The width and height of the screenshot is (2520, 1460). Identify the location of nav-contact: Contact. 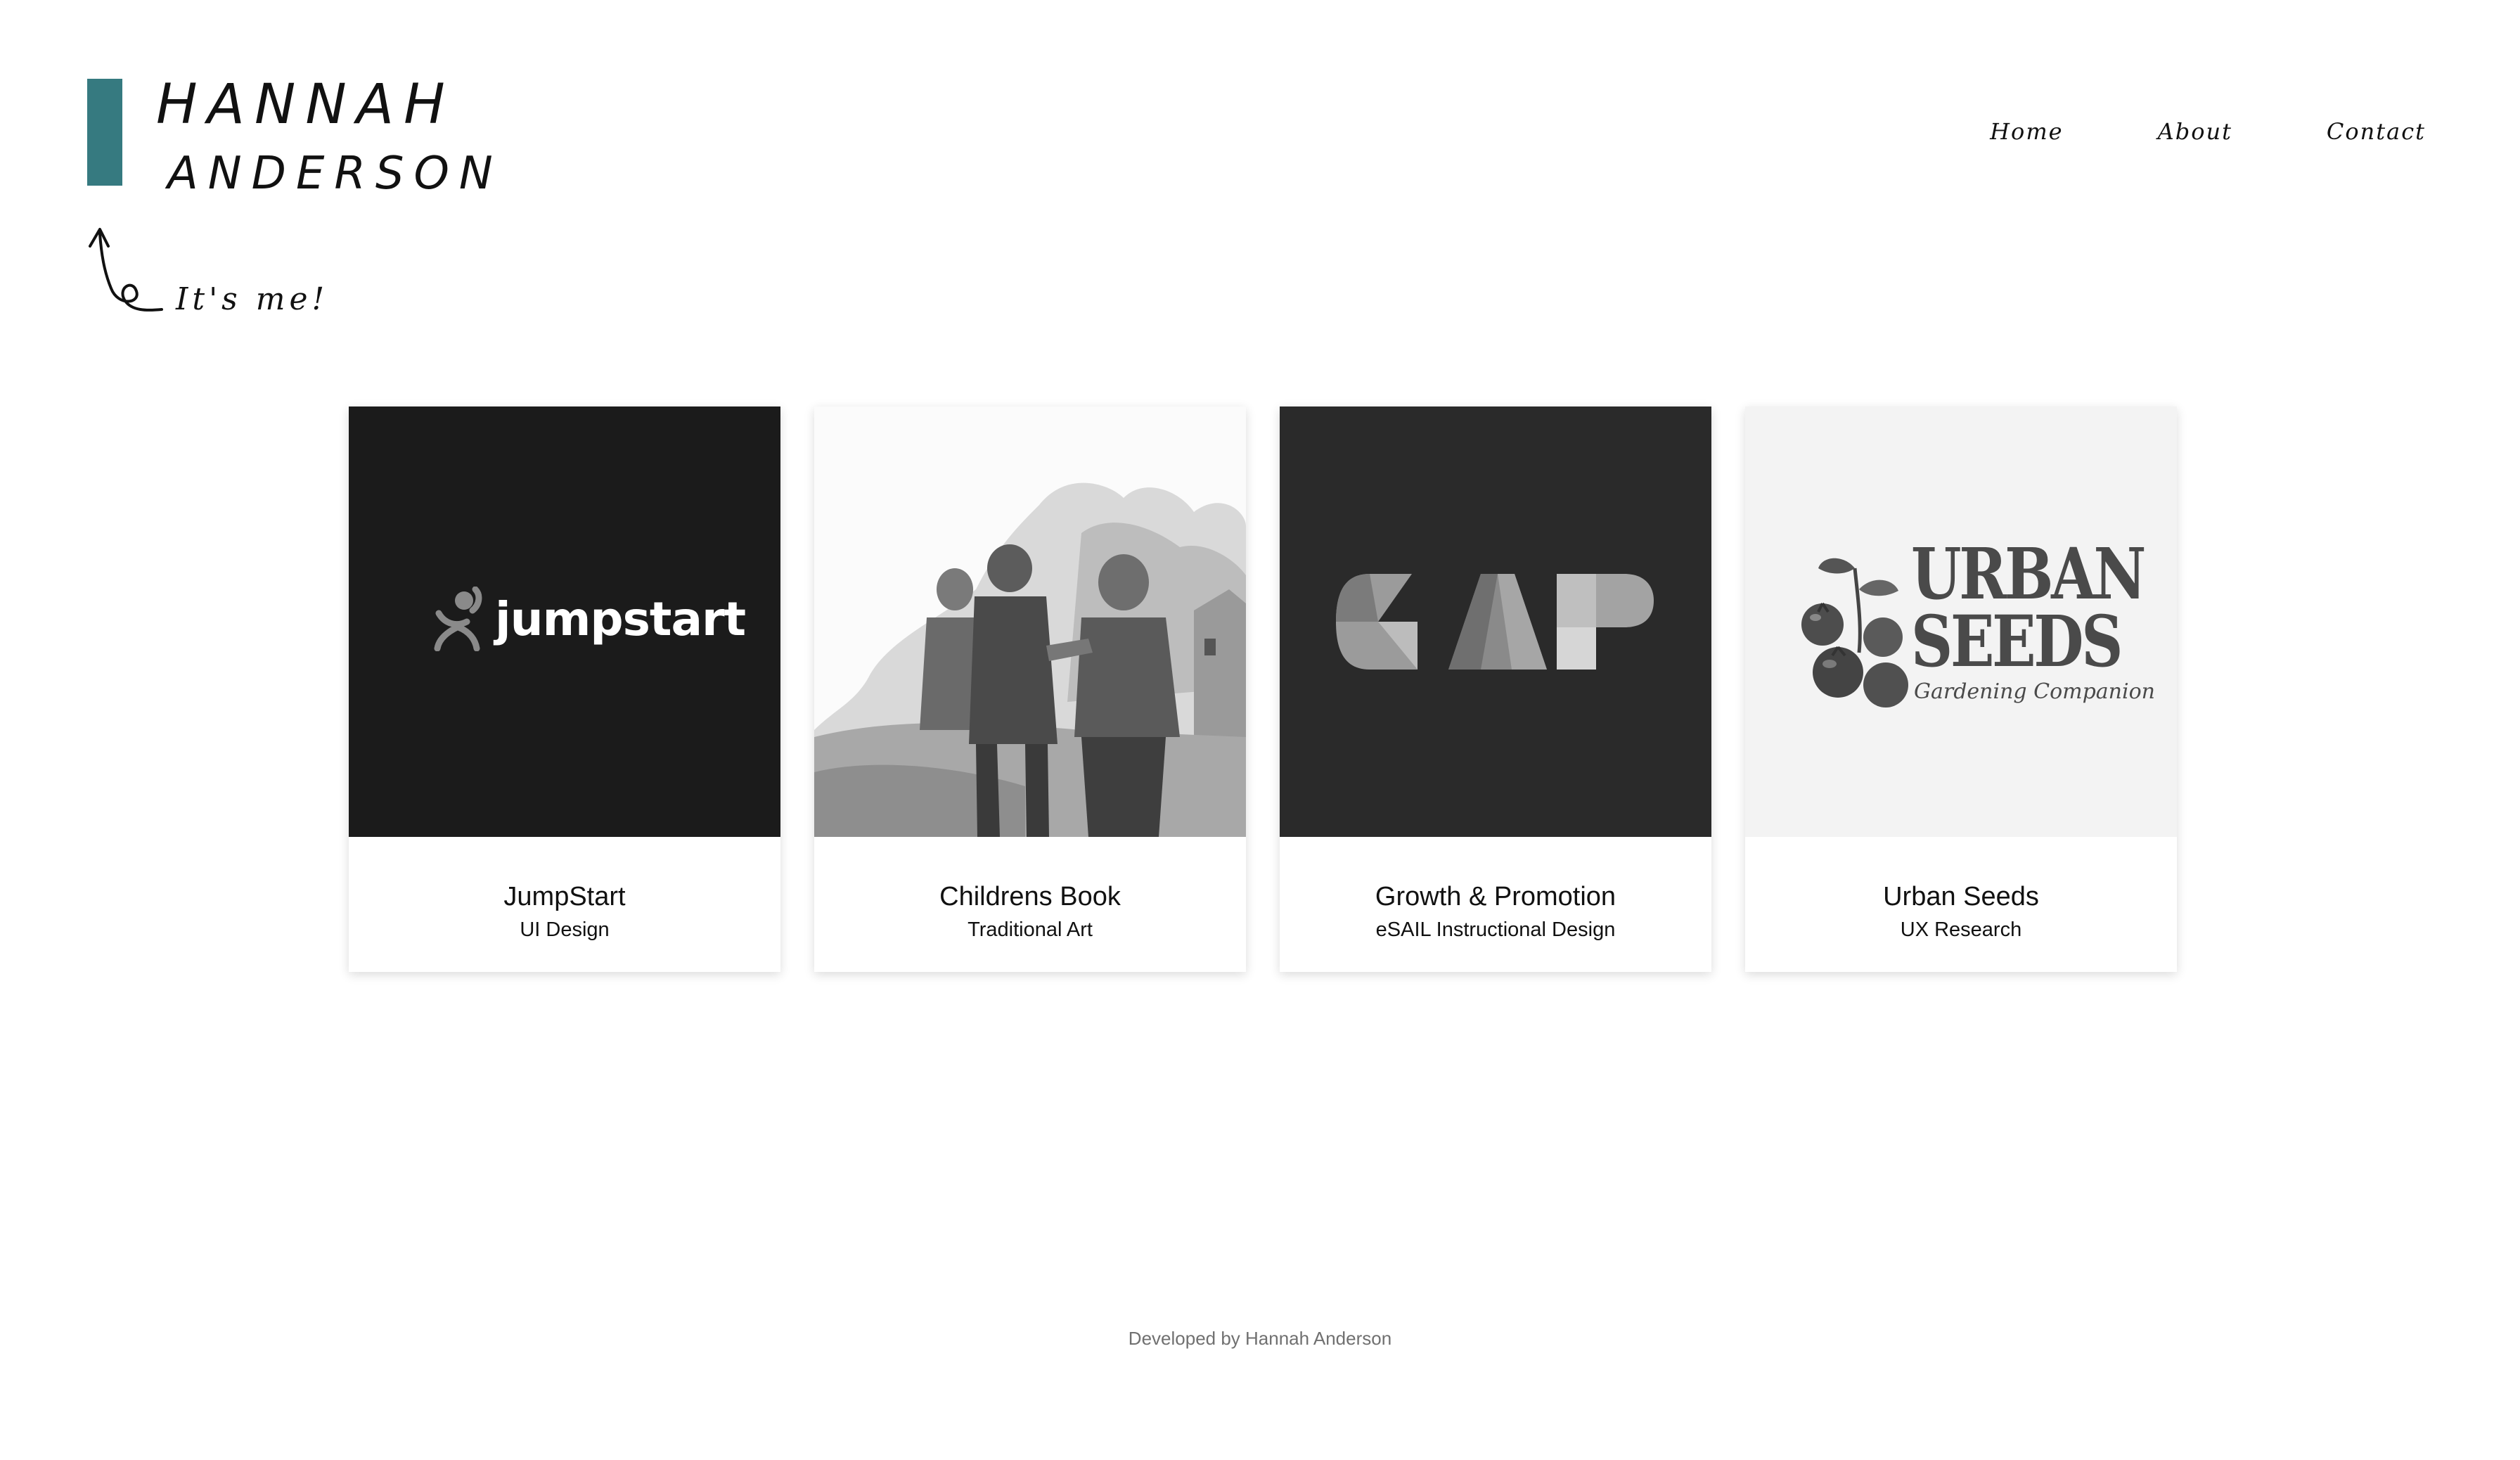
(2376, 131).